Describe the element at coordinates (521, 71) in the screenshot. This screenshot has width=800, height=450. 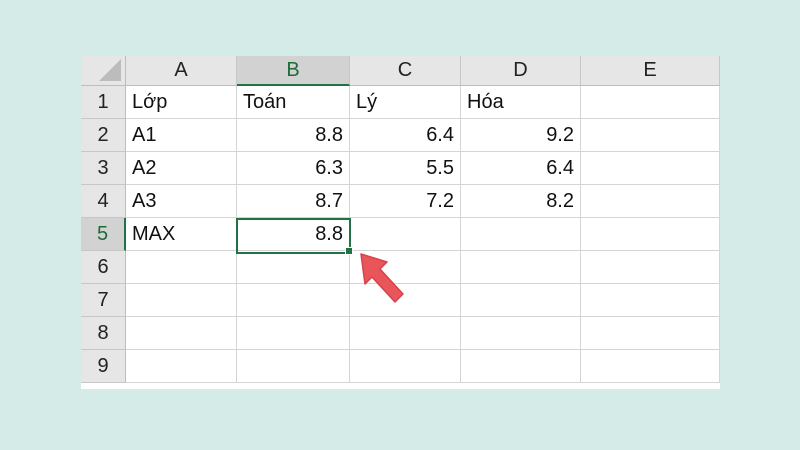
I see `column-header-d: D` at that location.